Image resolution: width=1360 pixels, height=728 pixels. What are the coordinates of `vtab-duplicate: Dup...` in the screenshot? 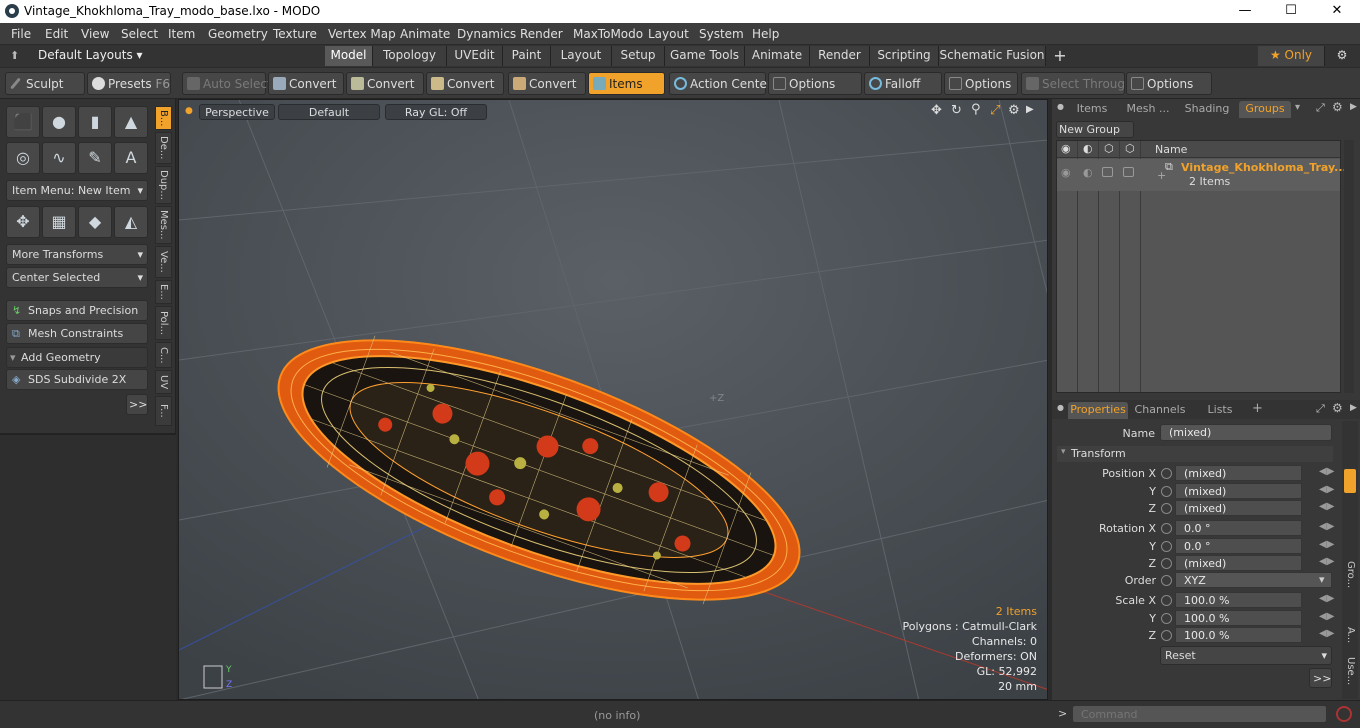 It's located at (163, 185).